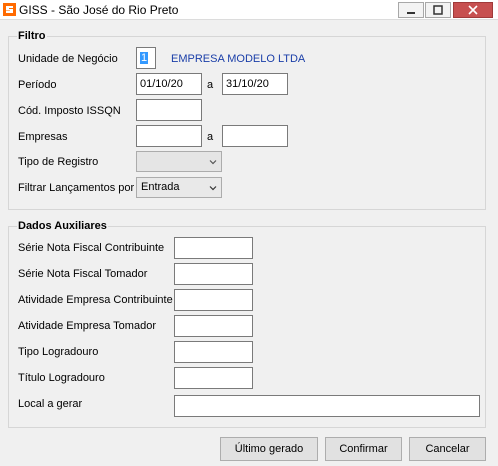 The image size is (498, 466). What do you see at coordinates (213, 352) in the screenshot?
I see `tipo-logradouro-input` at bounding box center [213, 352].